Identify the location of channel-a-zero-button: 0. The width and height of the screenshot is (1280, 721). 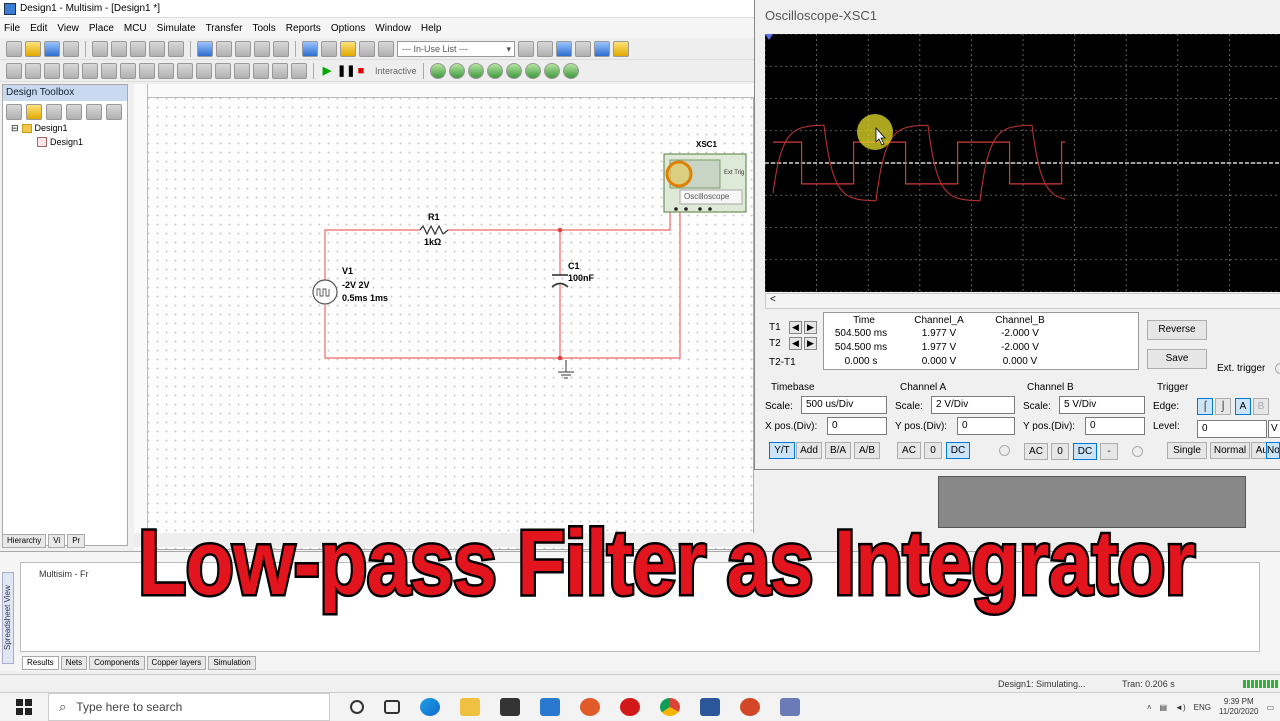
(933, 450).